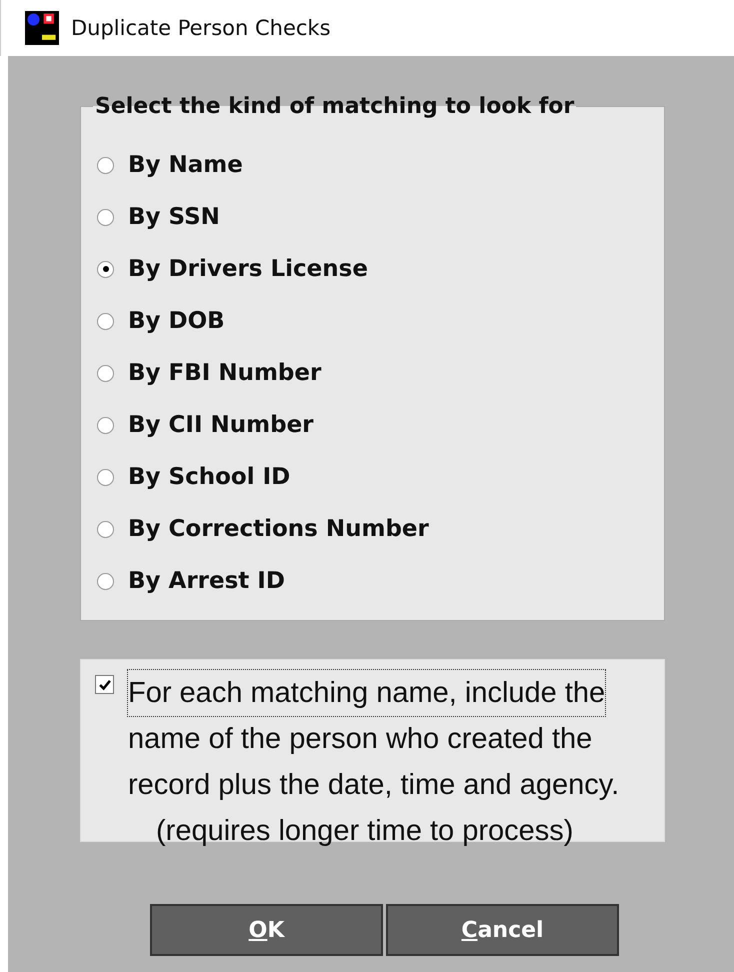  I want to click on option-label: By Arrest ID, so click(206, 581).